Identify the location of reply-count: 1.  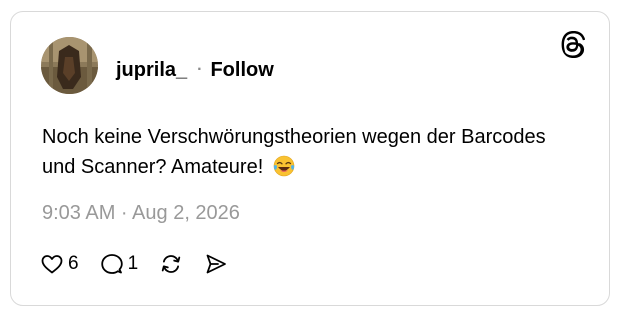
(133, 263).